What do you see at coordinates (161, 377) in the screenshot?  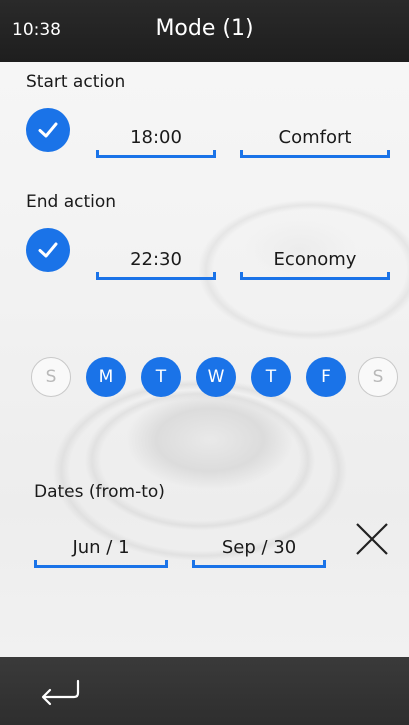 I see `day-tuesday: T` at bounding box center [161, 377].